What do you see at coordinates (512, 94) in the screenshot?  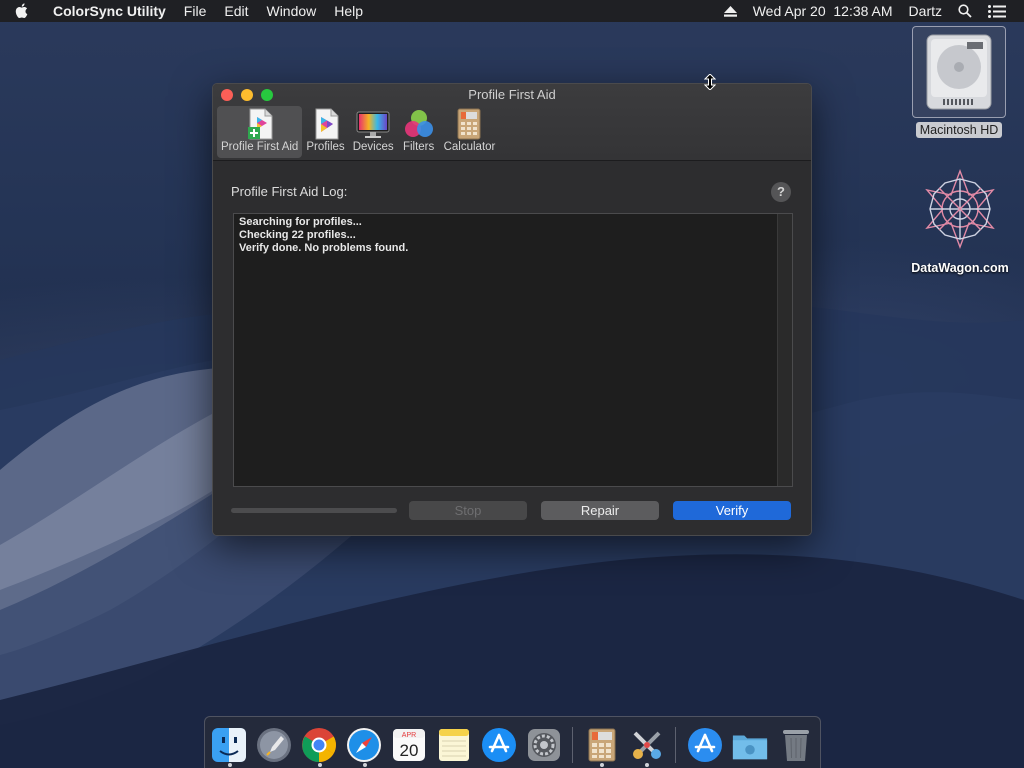 I see `window-title: Profile First Aid` at bounding box center [512, 94].